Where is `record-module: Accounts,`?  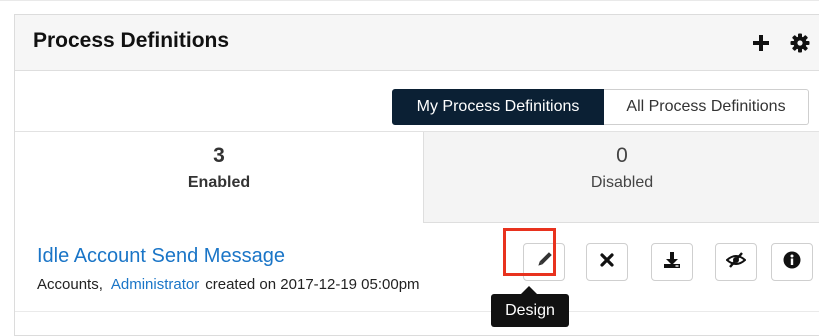 record-module: Accounts, is located at coordinates (70, 284).